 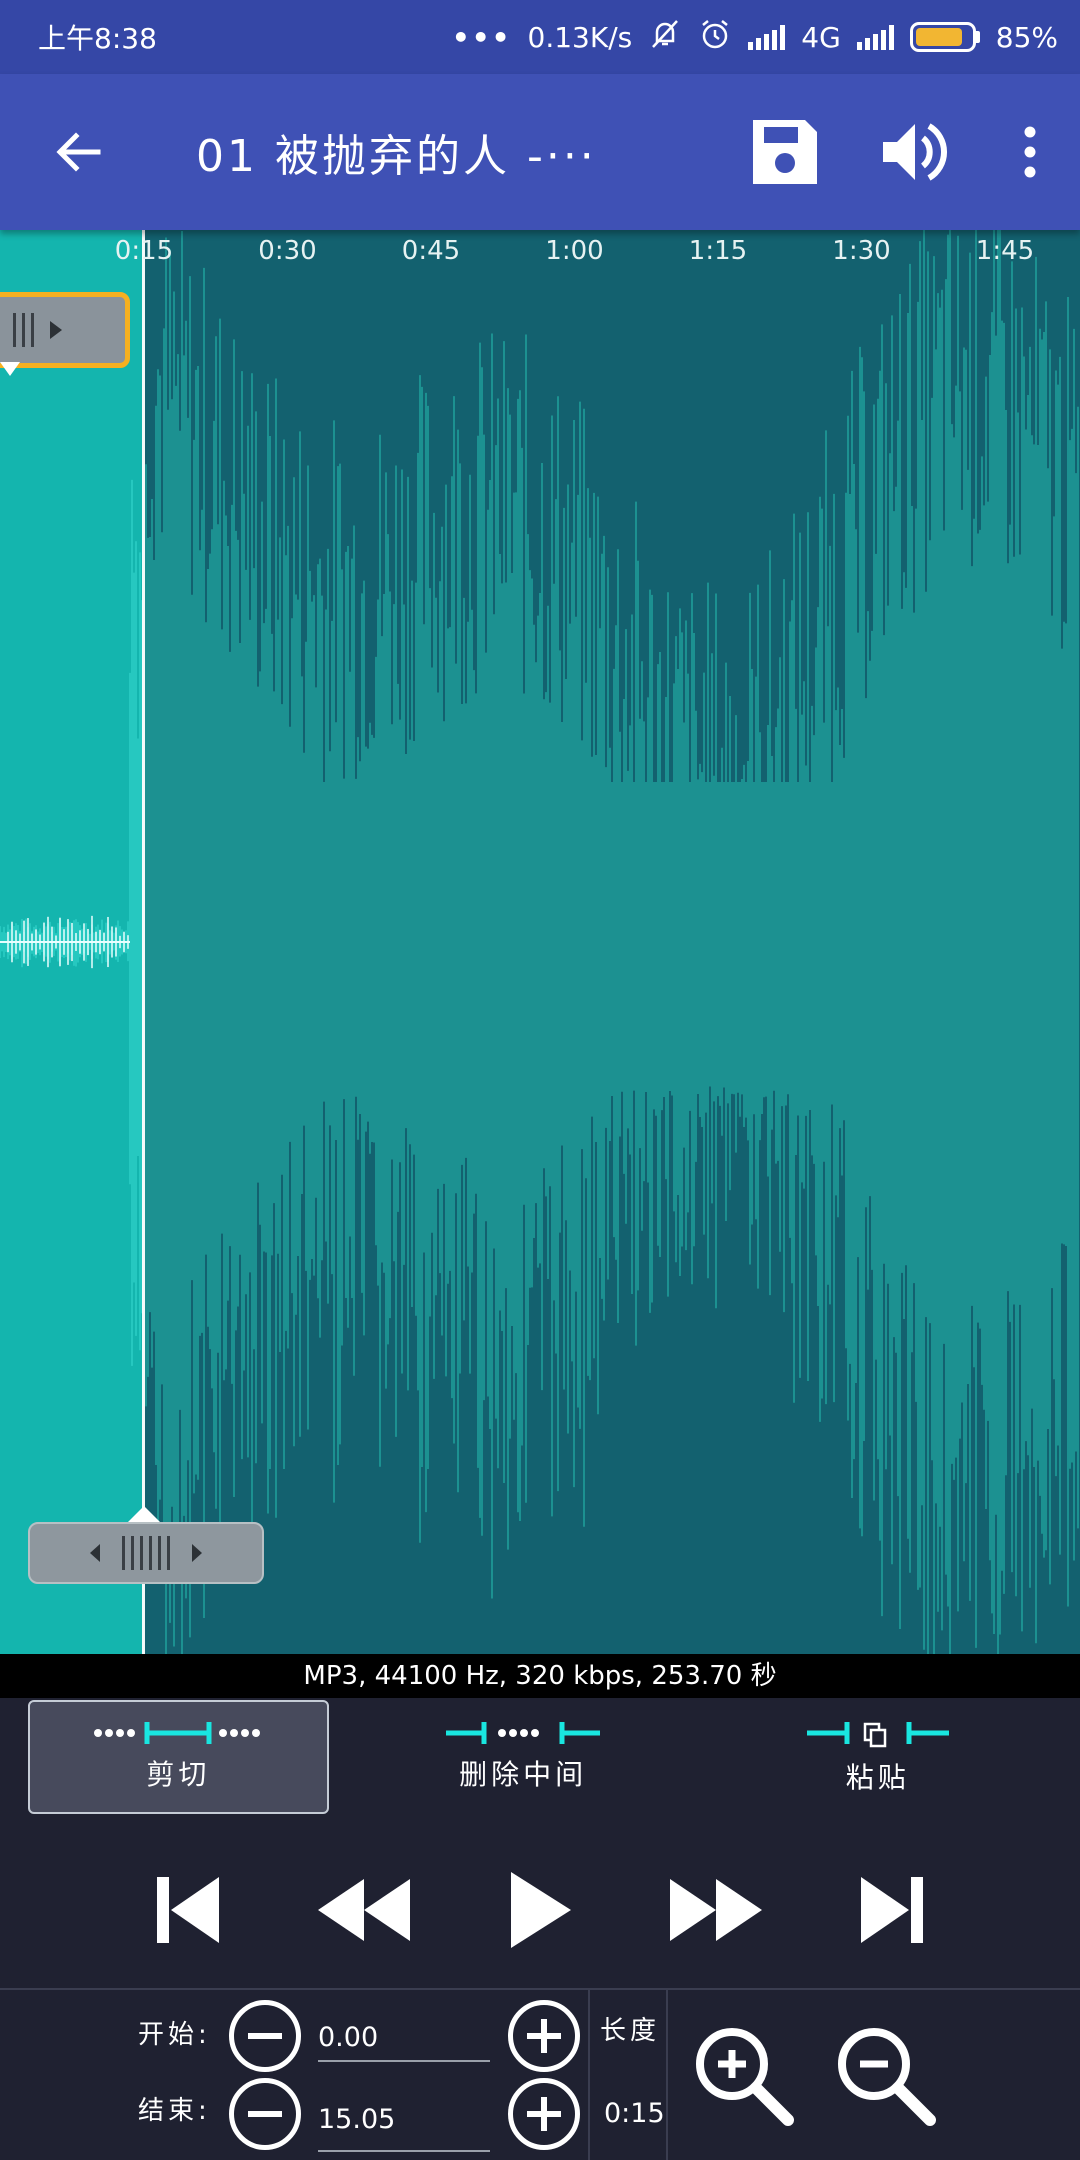 What do you see at coordinates (144, 251) in the screenshot?
I see `timeline-tick: 0:15` at bounding box center [144, 251].